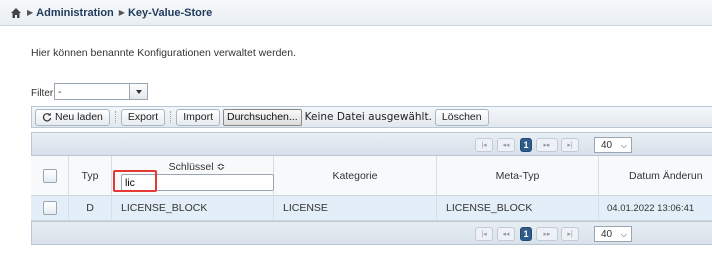 The image size is (712, 253). I want to click on home-icon, so click(16, 13).